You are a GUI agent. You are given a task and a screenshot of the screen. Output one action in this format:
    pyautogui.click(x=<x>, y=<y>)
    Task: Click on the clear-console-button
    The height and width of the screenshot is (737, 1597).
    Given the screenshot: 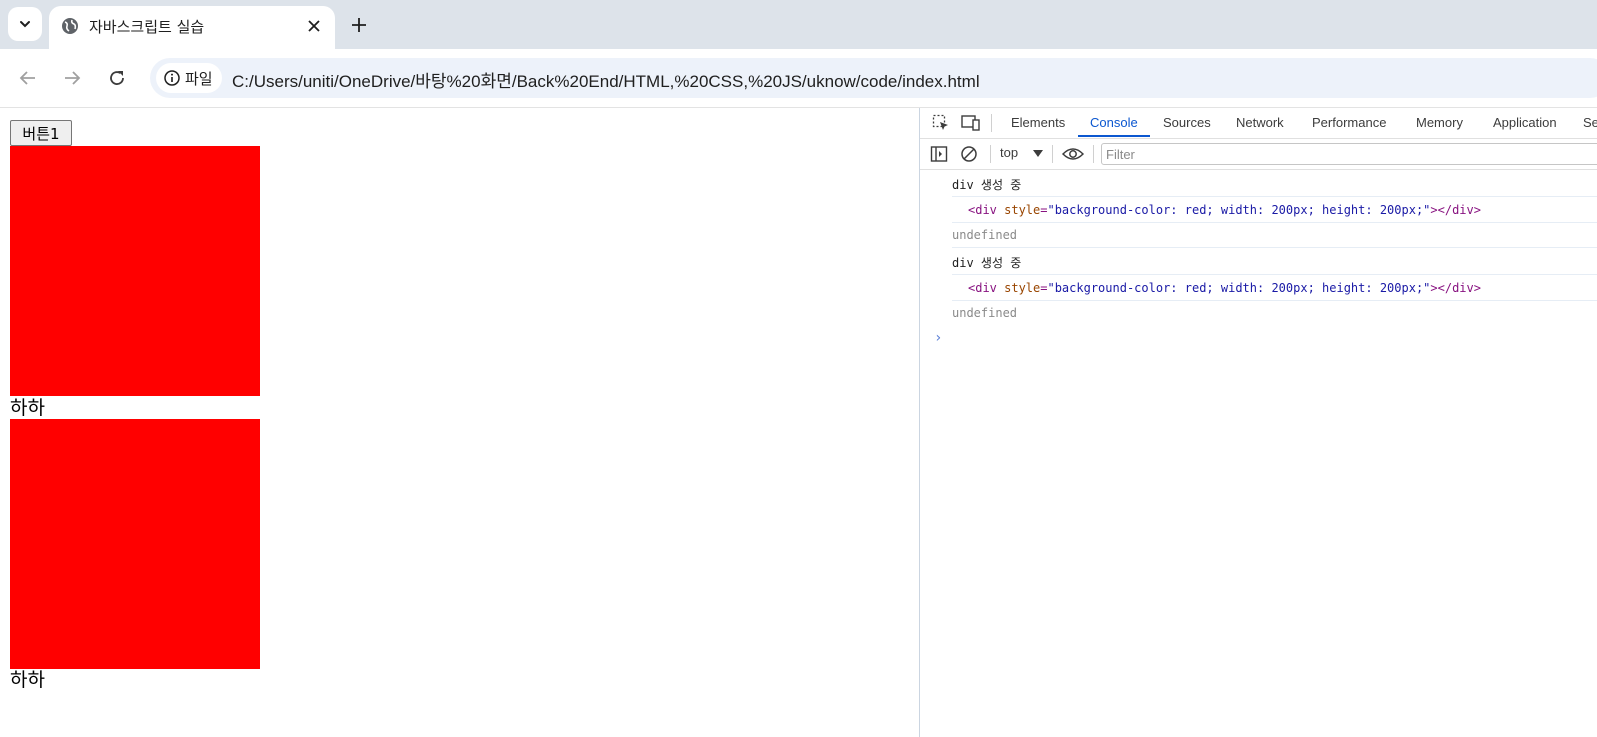 What is the action you would take?
    pyautogui.click(x=969, y=154)
    